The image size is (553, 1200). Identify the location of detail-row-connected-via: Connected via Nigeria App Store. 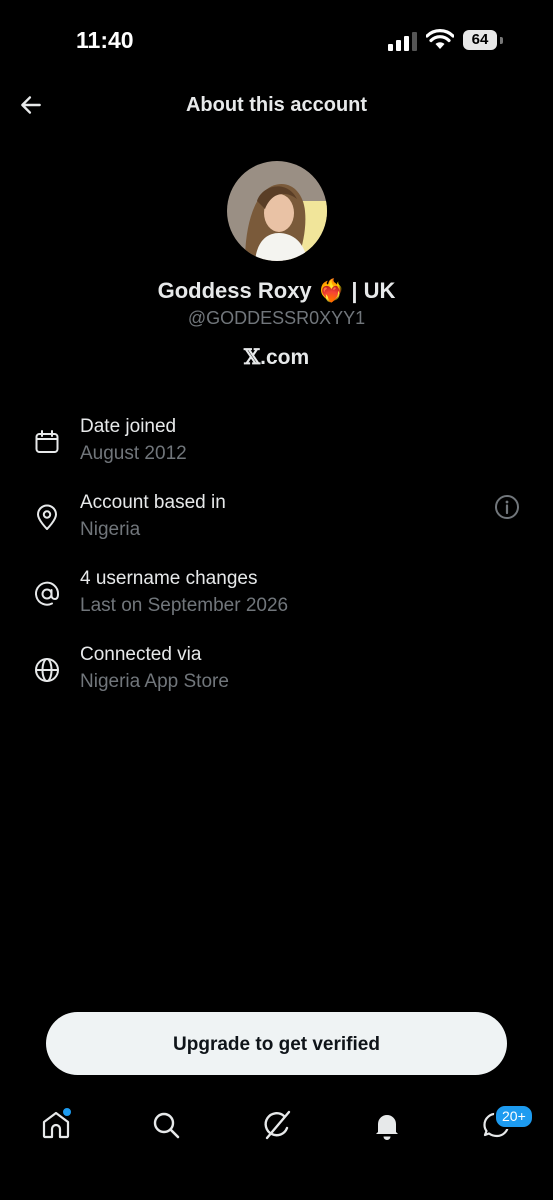
(276, 674).